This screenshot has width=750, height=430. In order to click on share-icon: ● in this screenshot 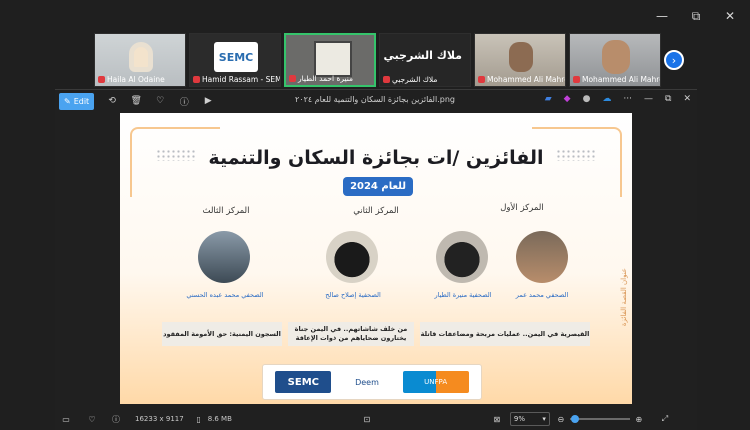, I will do `click(587, 99)`.